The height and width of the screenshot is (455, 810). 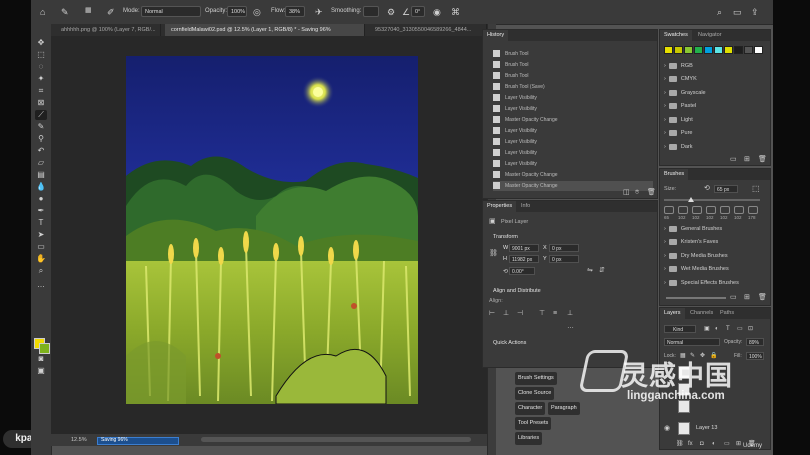 I want to click on tab-swatches: Swatches, so click(x=676, y=35).